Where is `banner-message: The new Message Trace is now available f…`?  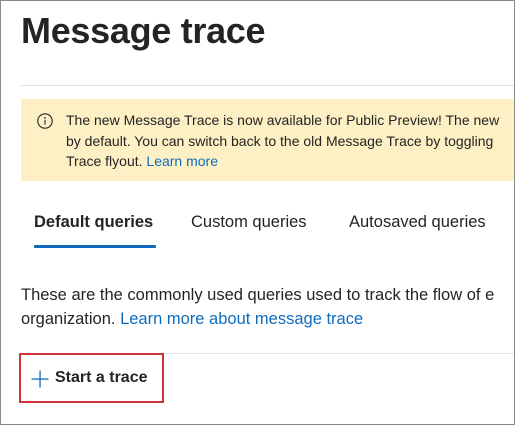
banner-message: The new Message Trace is now available f… is located at coordinates (290, 141).